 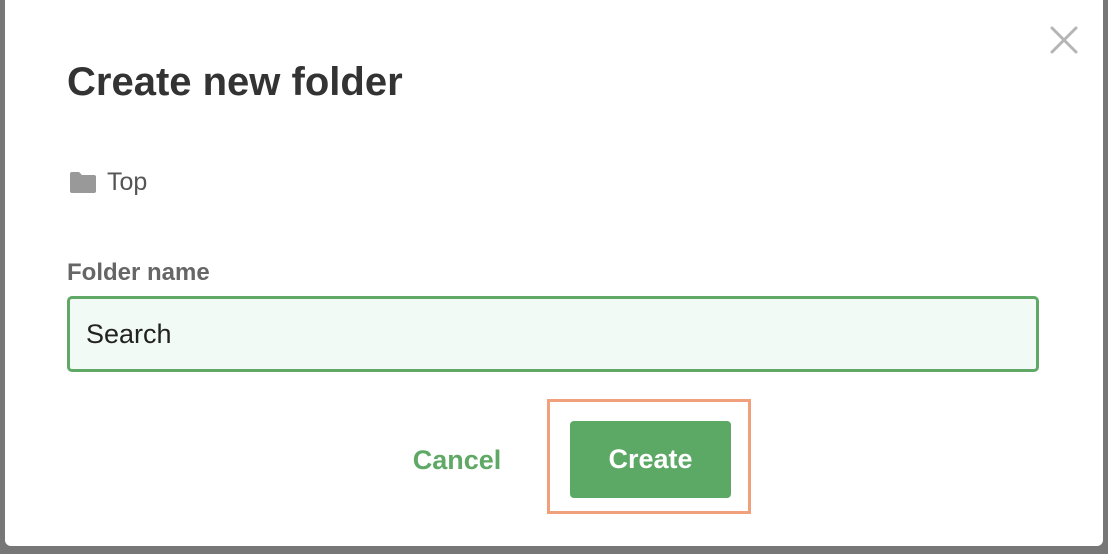 I want to click on dialog-title: Create new folder, so click(x=235, y=82).